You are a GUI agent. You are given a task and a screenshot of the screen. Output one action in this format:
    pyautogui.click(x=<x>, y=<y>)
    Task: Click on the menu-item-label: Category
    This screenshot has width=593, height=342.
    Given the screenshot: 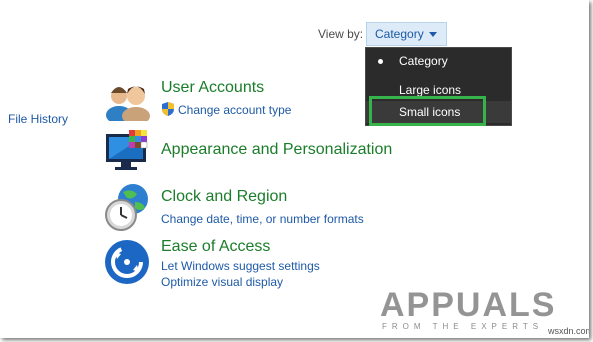 What is the action you would take?
    pyautogui.click(x=423, y=61)
    